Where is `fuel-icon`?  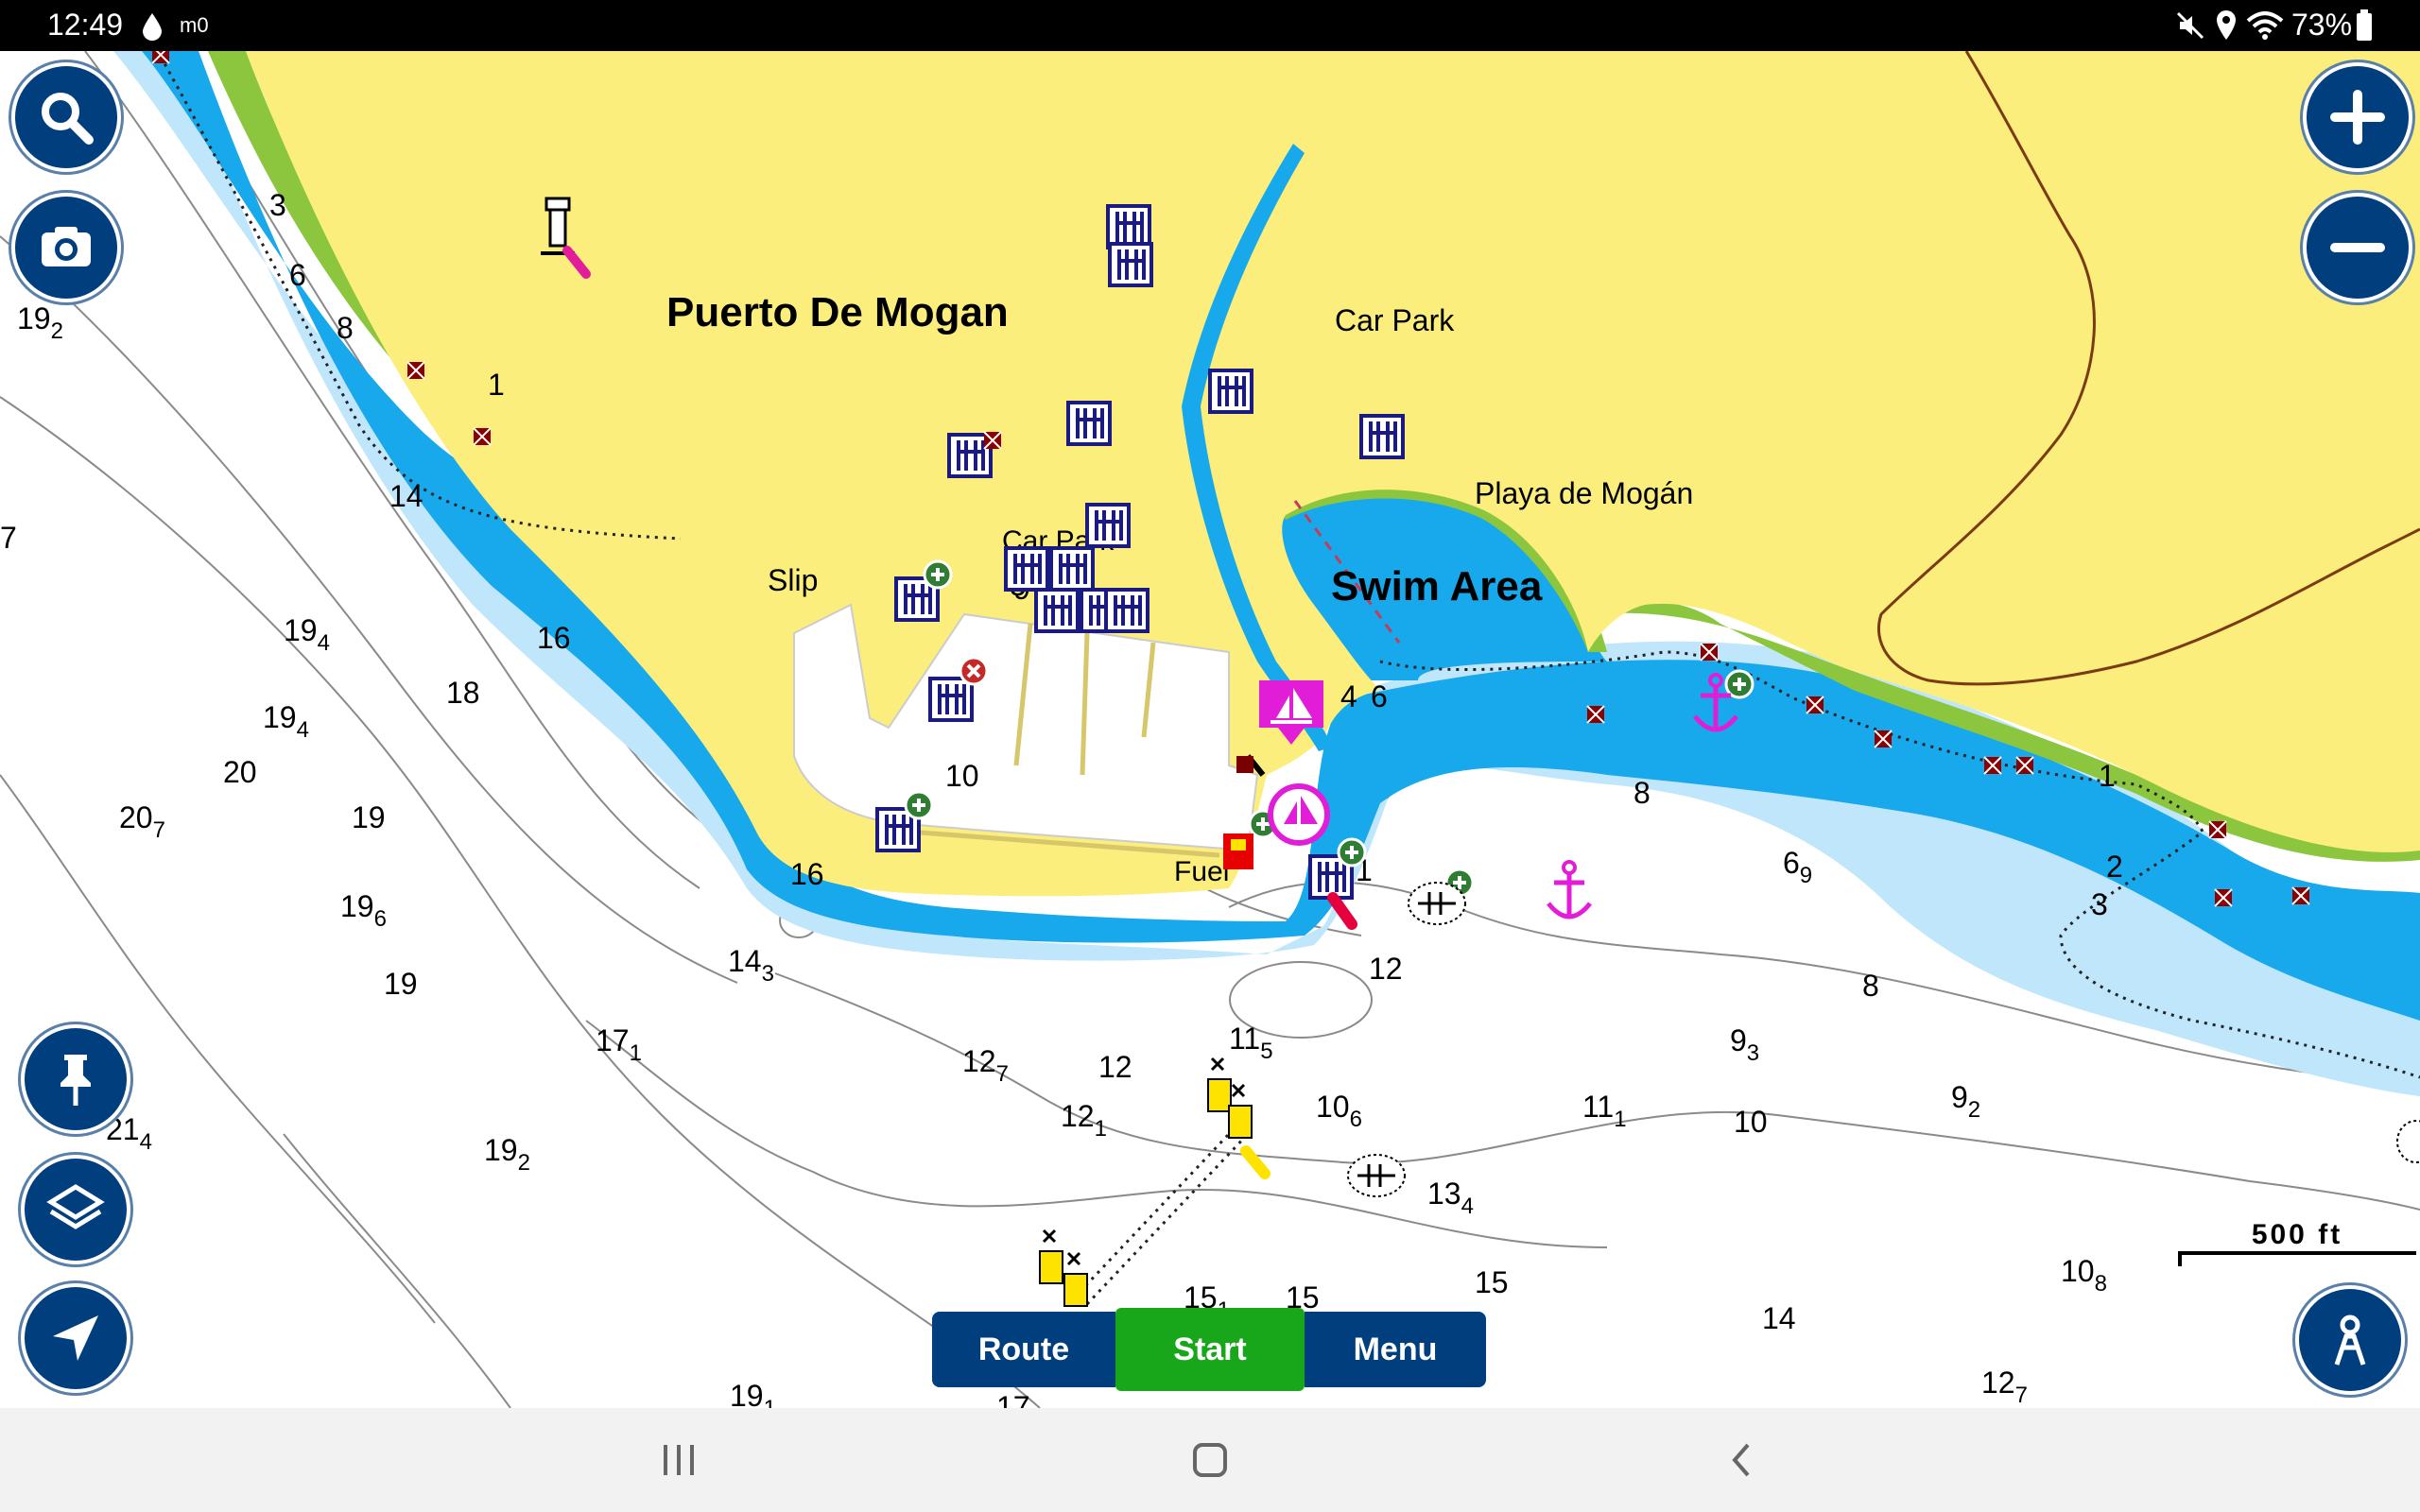
fuel-icon is located at coordinates (1238, 851).